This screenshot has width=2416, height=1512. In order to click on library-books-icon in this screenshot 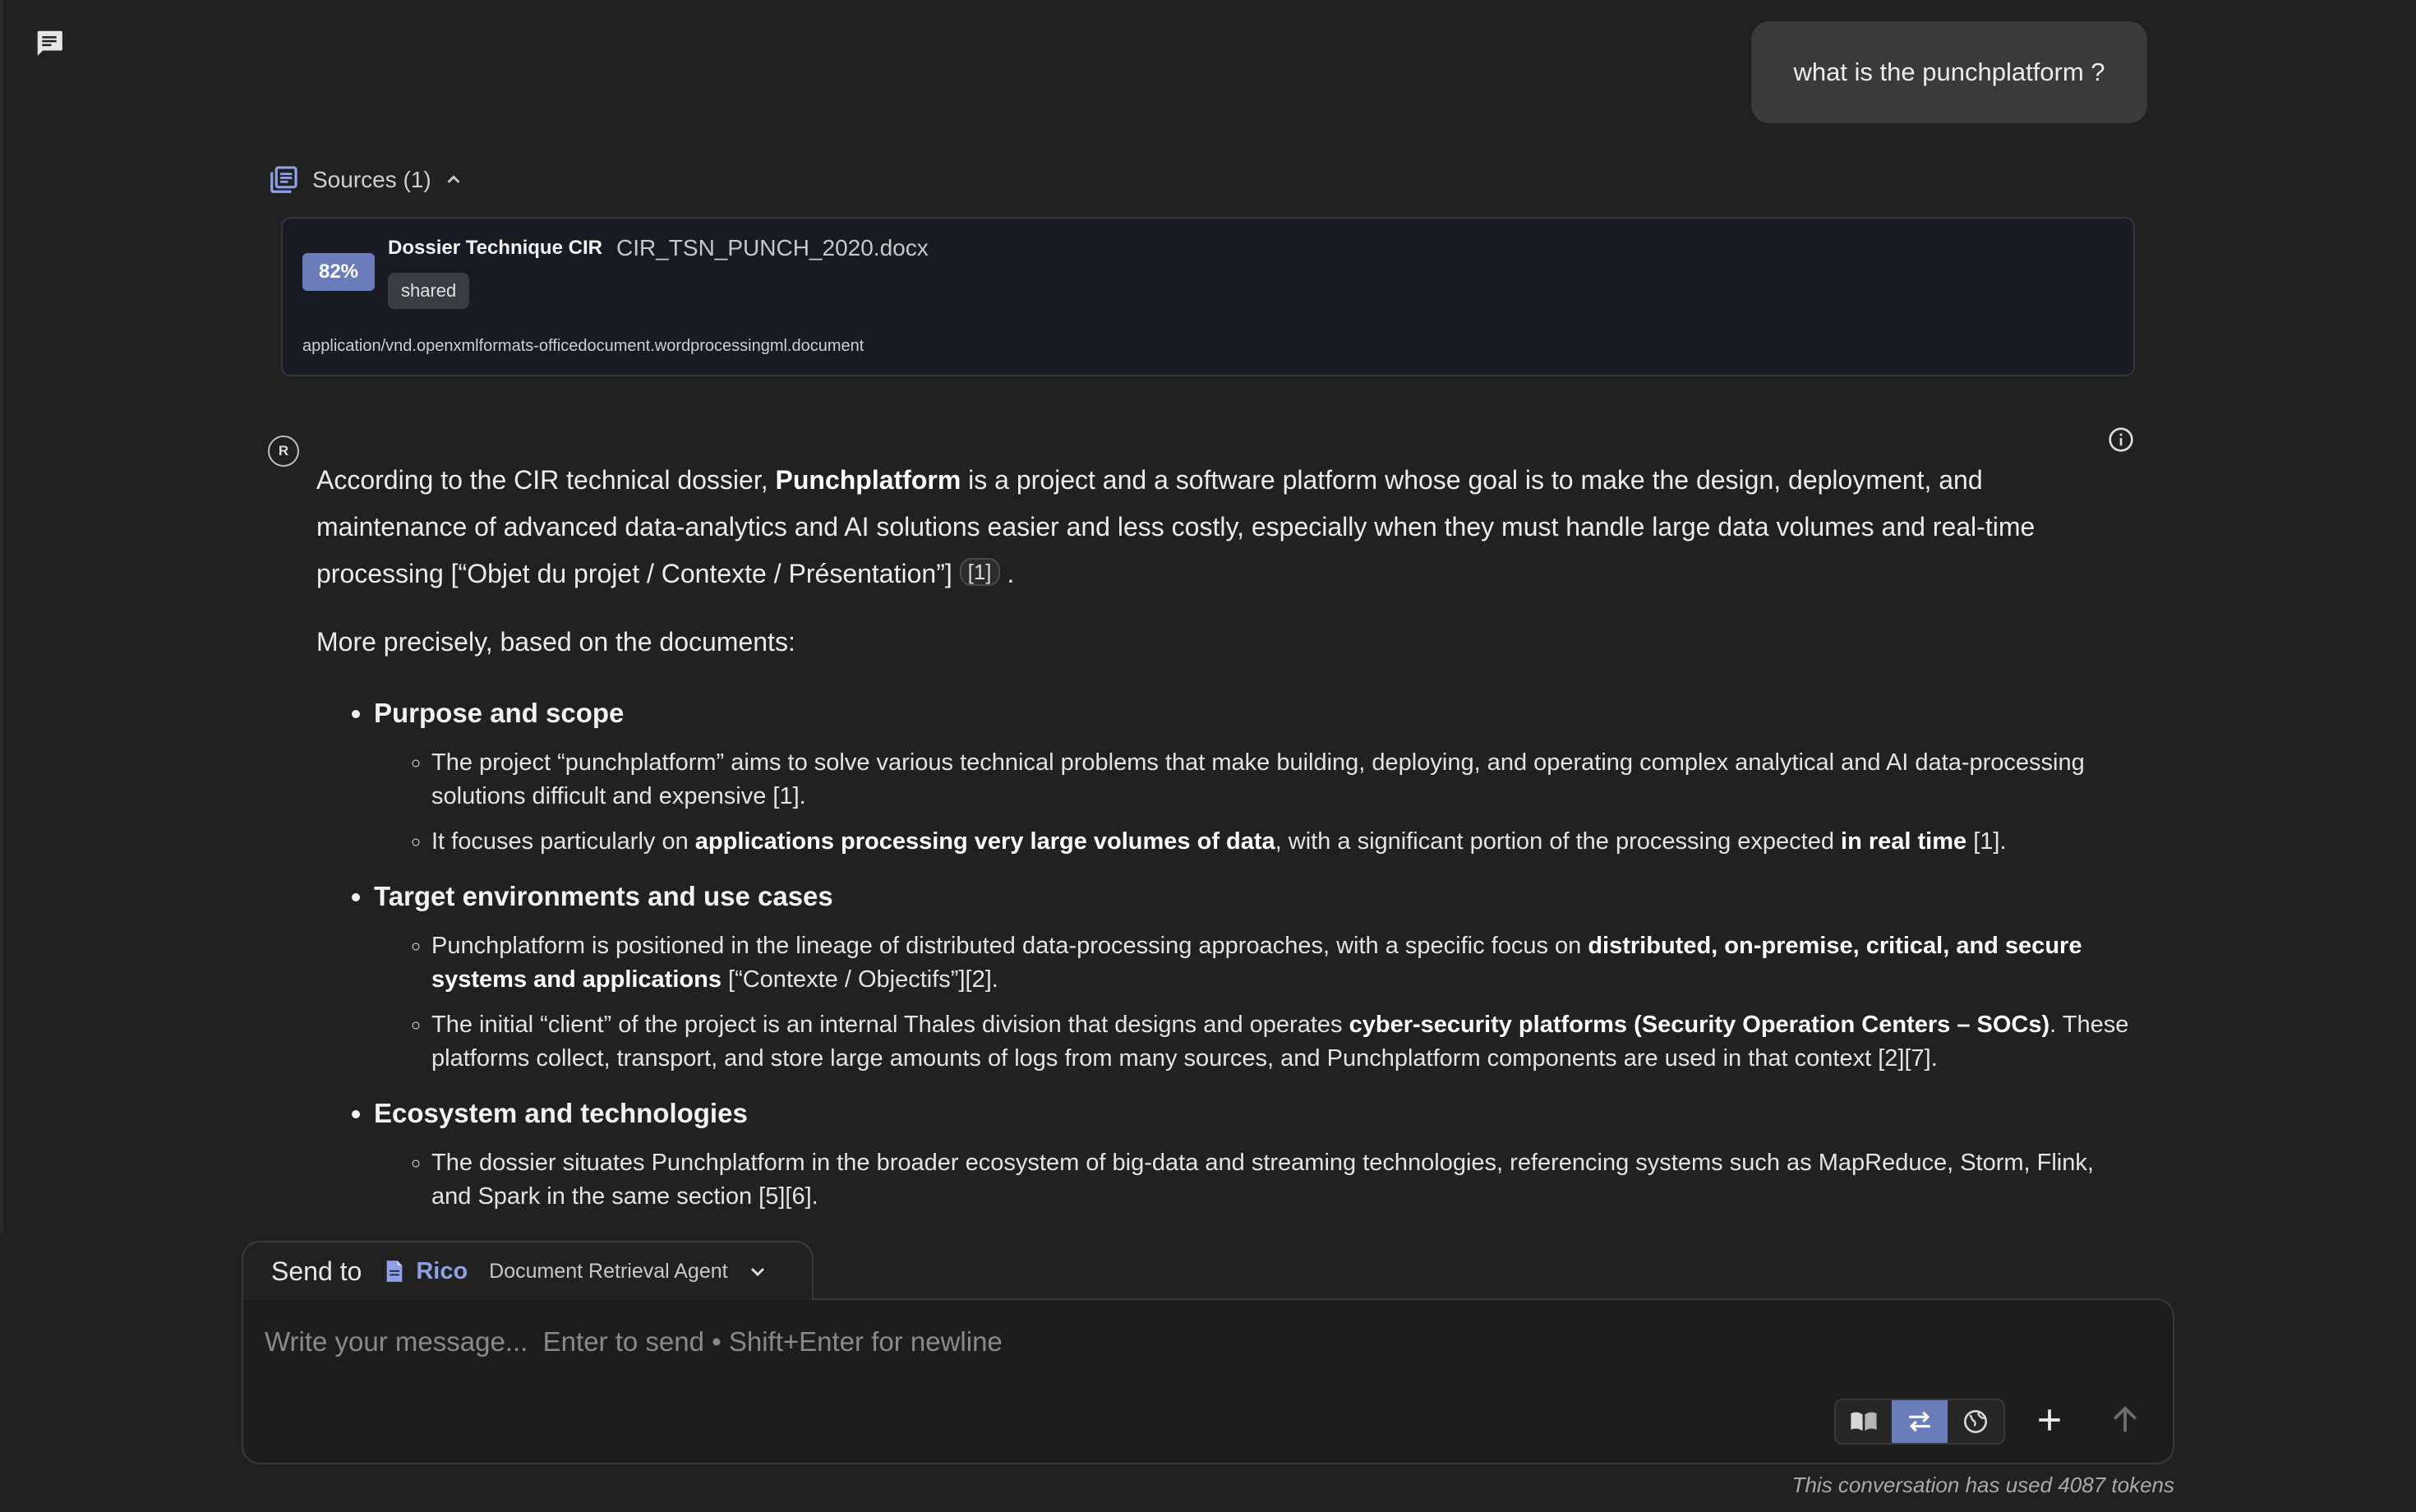, I will do `click(284, 179)`.